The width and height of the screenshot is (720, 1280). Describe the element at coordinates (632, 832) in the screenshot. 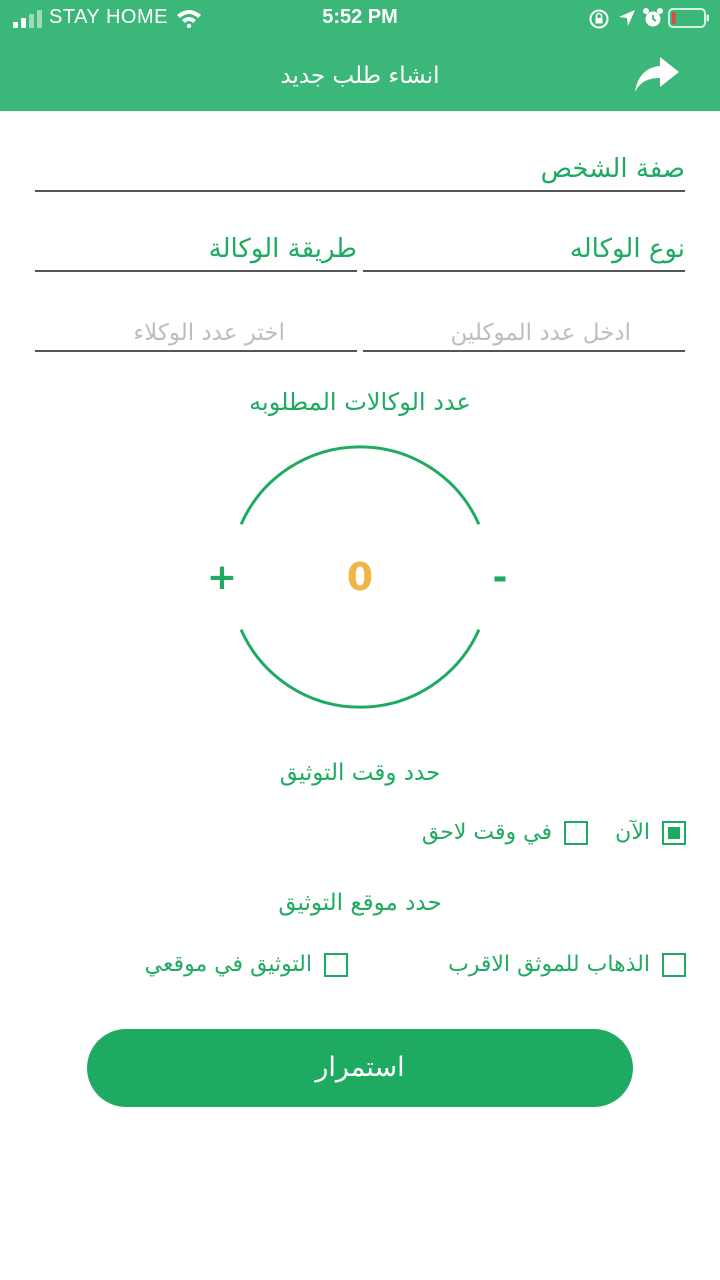

I see `time-option-now-label: الآن` at that location.